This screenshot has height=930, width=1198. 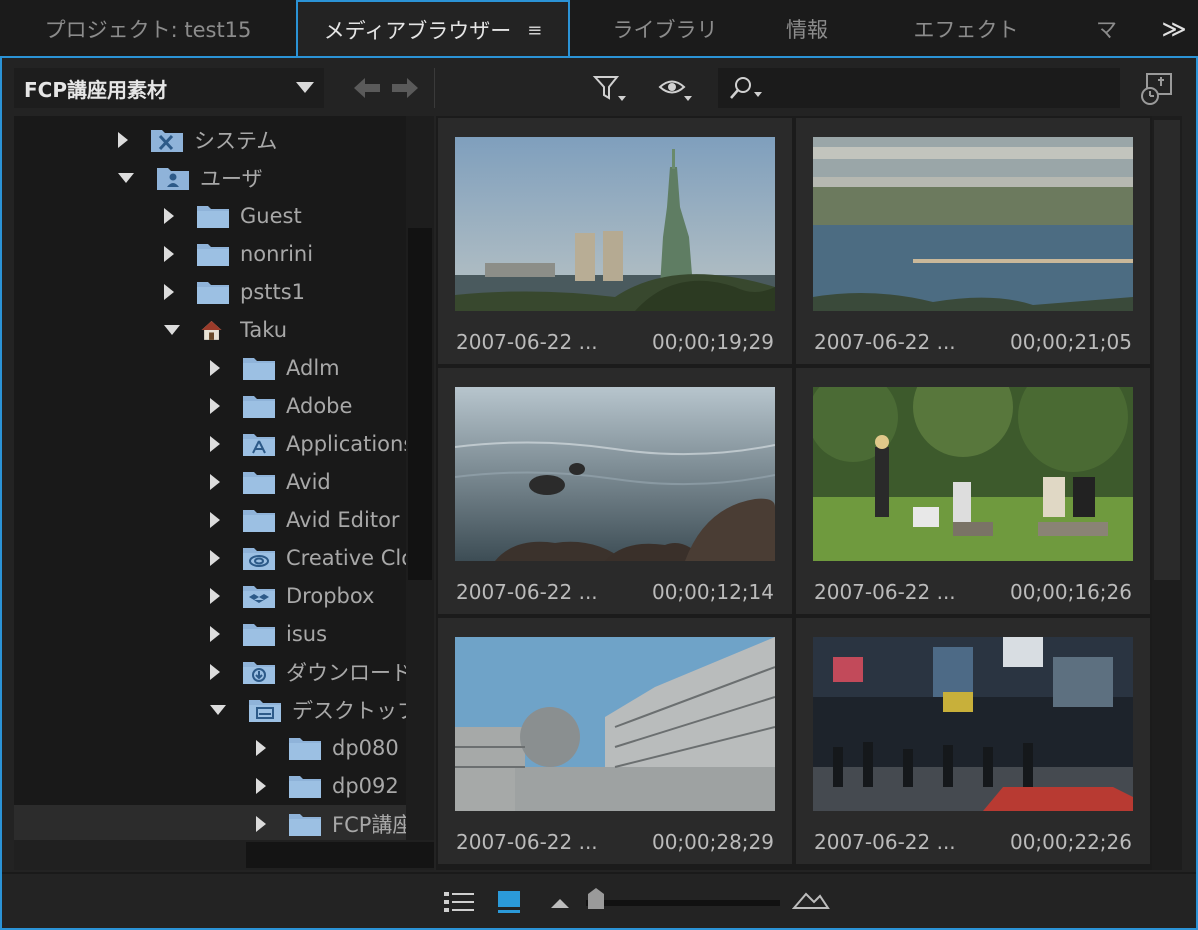 I want to click on tab-info-label: 情報, so click(x=807, y=30).